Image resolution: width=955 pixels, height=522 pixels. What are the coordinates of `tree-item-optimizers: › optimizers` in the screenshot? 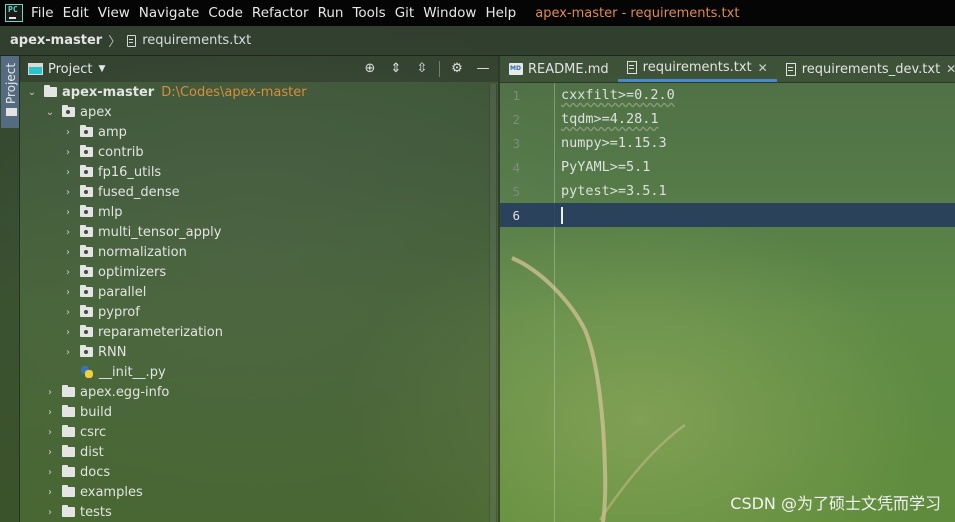 It's located at (114, 272).